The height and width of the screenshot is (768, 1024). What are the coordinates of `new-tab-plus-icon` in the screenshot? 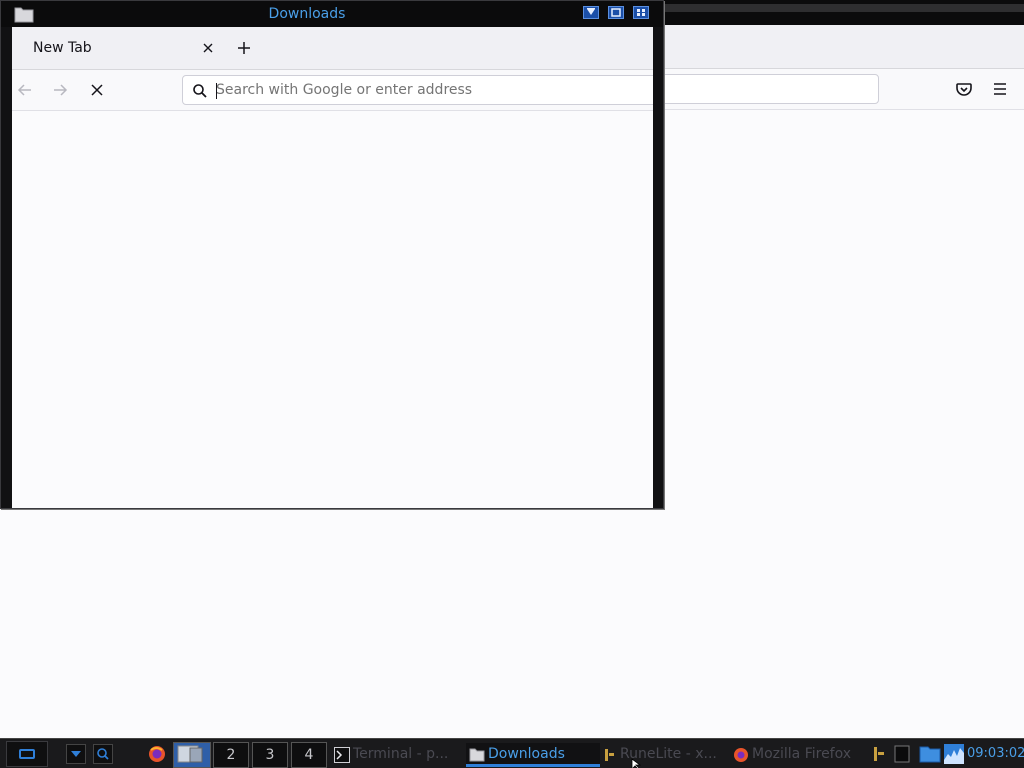 It's located at (244, 48).